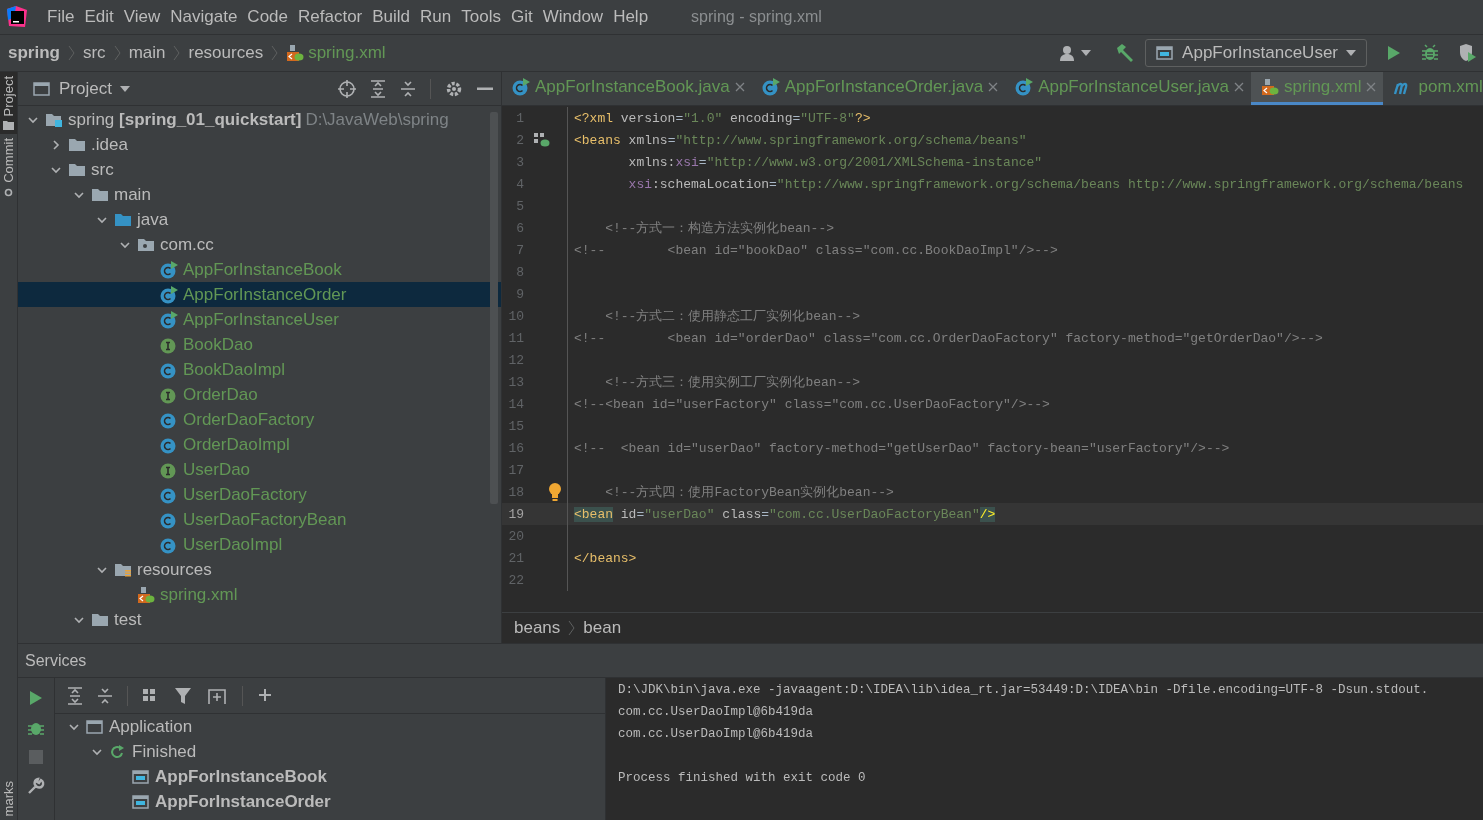 This screenshot has height=820, width=1483. What do you see at coordinates (347, 88) in the screenshot?
I see `locate-icon` at bounding box center [347, 88].